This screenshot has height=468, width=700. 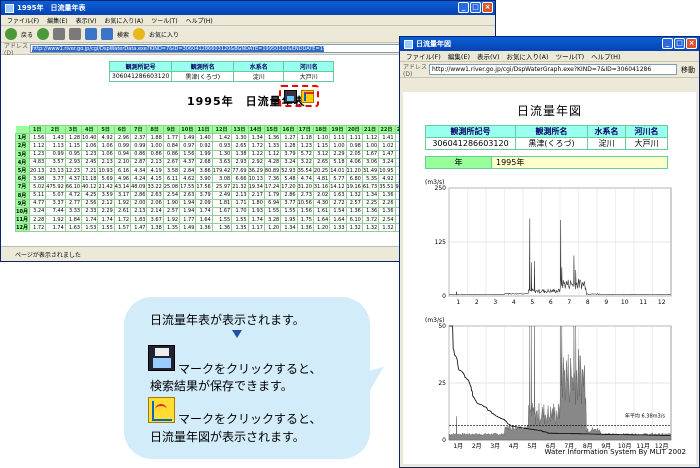 I want to click on day-header: 14日, so click(x=256, y=129).